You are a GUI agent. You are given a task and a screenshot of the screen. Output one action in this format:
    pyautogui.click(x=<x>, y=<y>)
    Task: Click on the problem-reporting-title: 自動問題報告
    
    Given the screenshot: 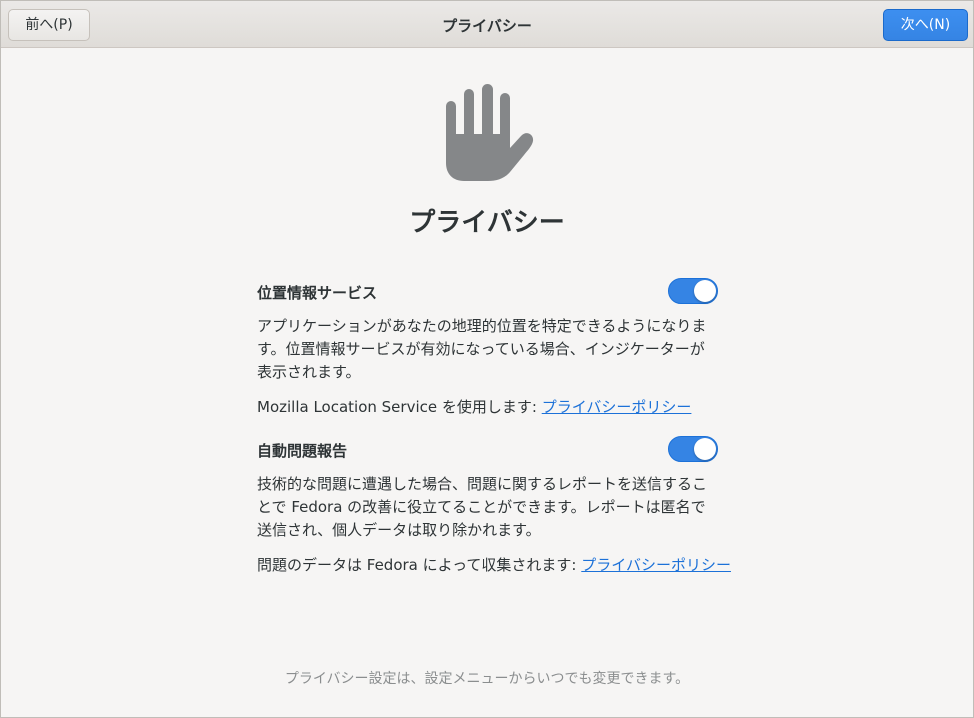 What is the action you would take?
    pyautogui.click(x=302, y=451)
    